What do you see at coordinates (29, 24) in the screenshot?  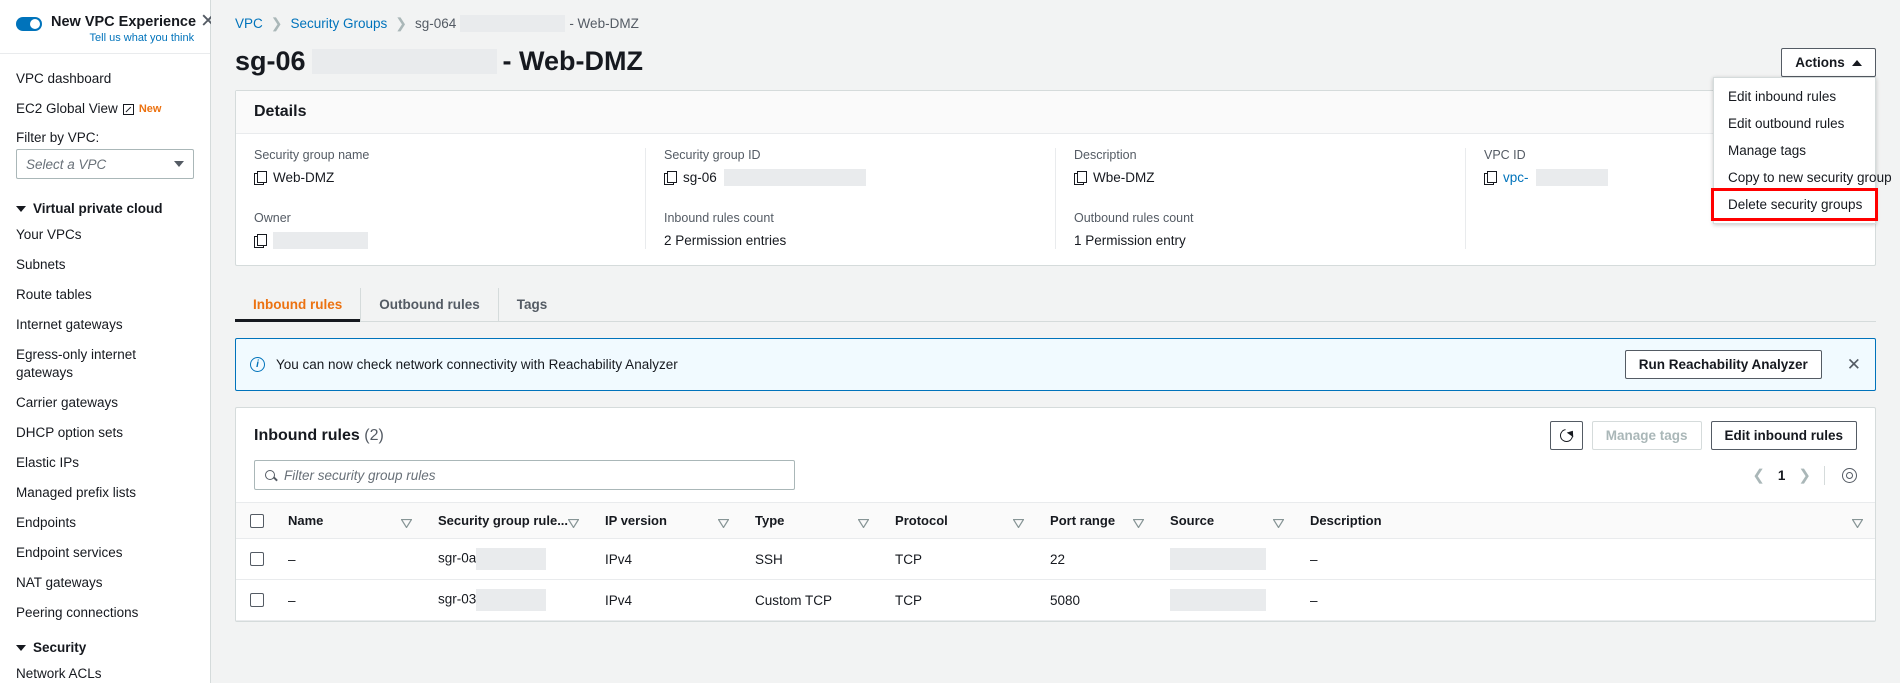 I see `new-vpc-experience-toggle` at bounding box center [29, 24].